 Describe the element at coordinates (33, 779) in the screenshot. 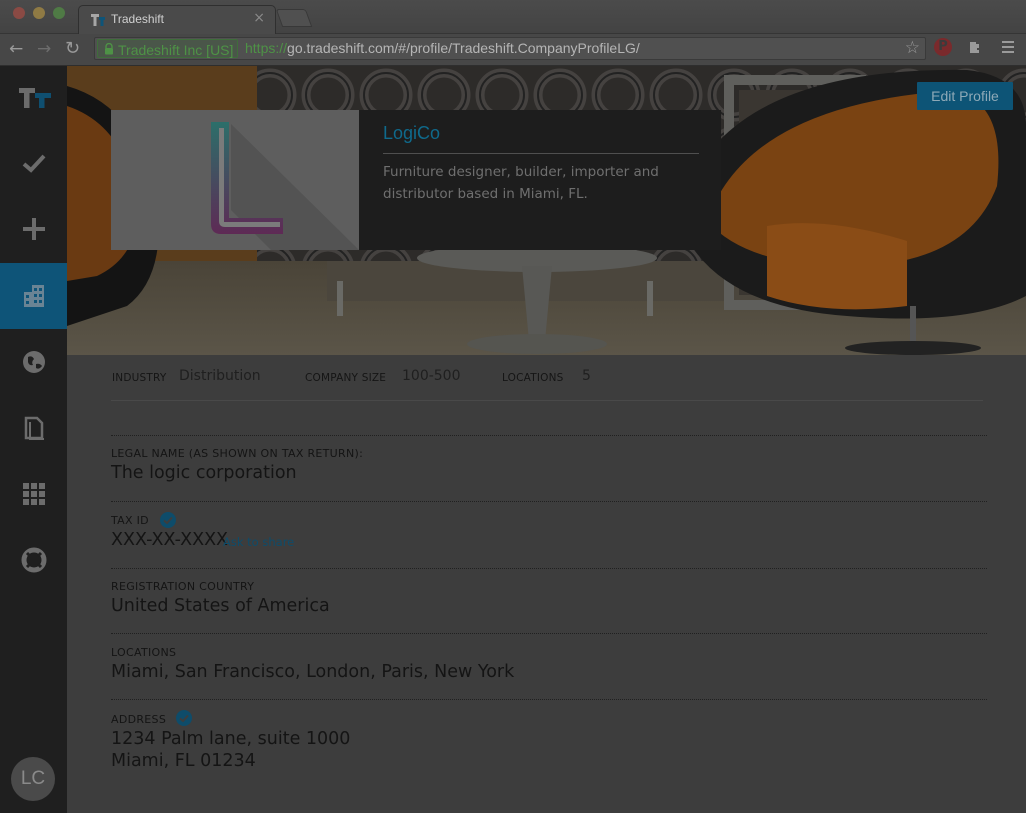

I see `user-avatar: LC` at that location.